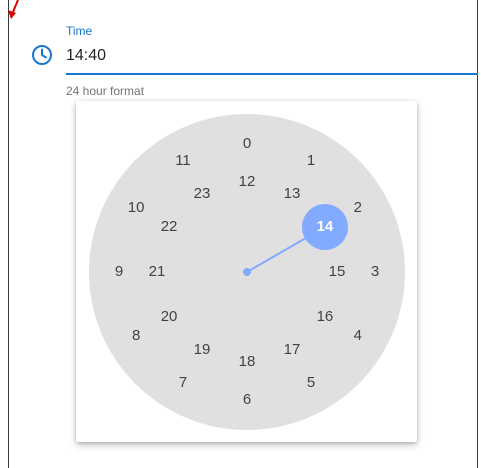 The height and width of the screenshot is (468, 481). What do you see at coordinates (247, 362) in the screenshot?
I see `clock-hour-inner-18: 18` at bounding box center [247, 362].